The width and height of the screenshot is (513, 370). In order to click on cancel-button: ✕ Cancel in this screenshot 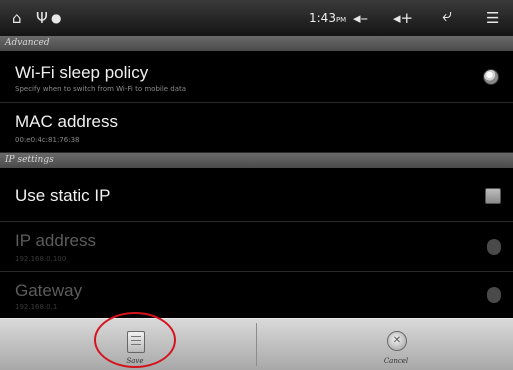, I will do `click(396, 344)`.